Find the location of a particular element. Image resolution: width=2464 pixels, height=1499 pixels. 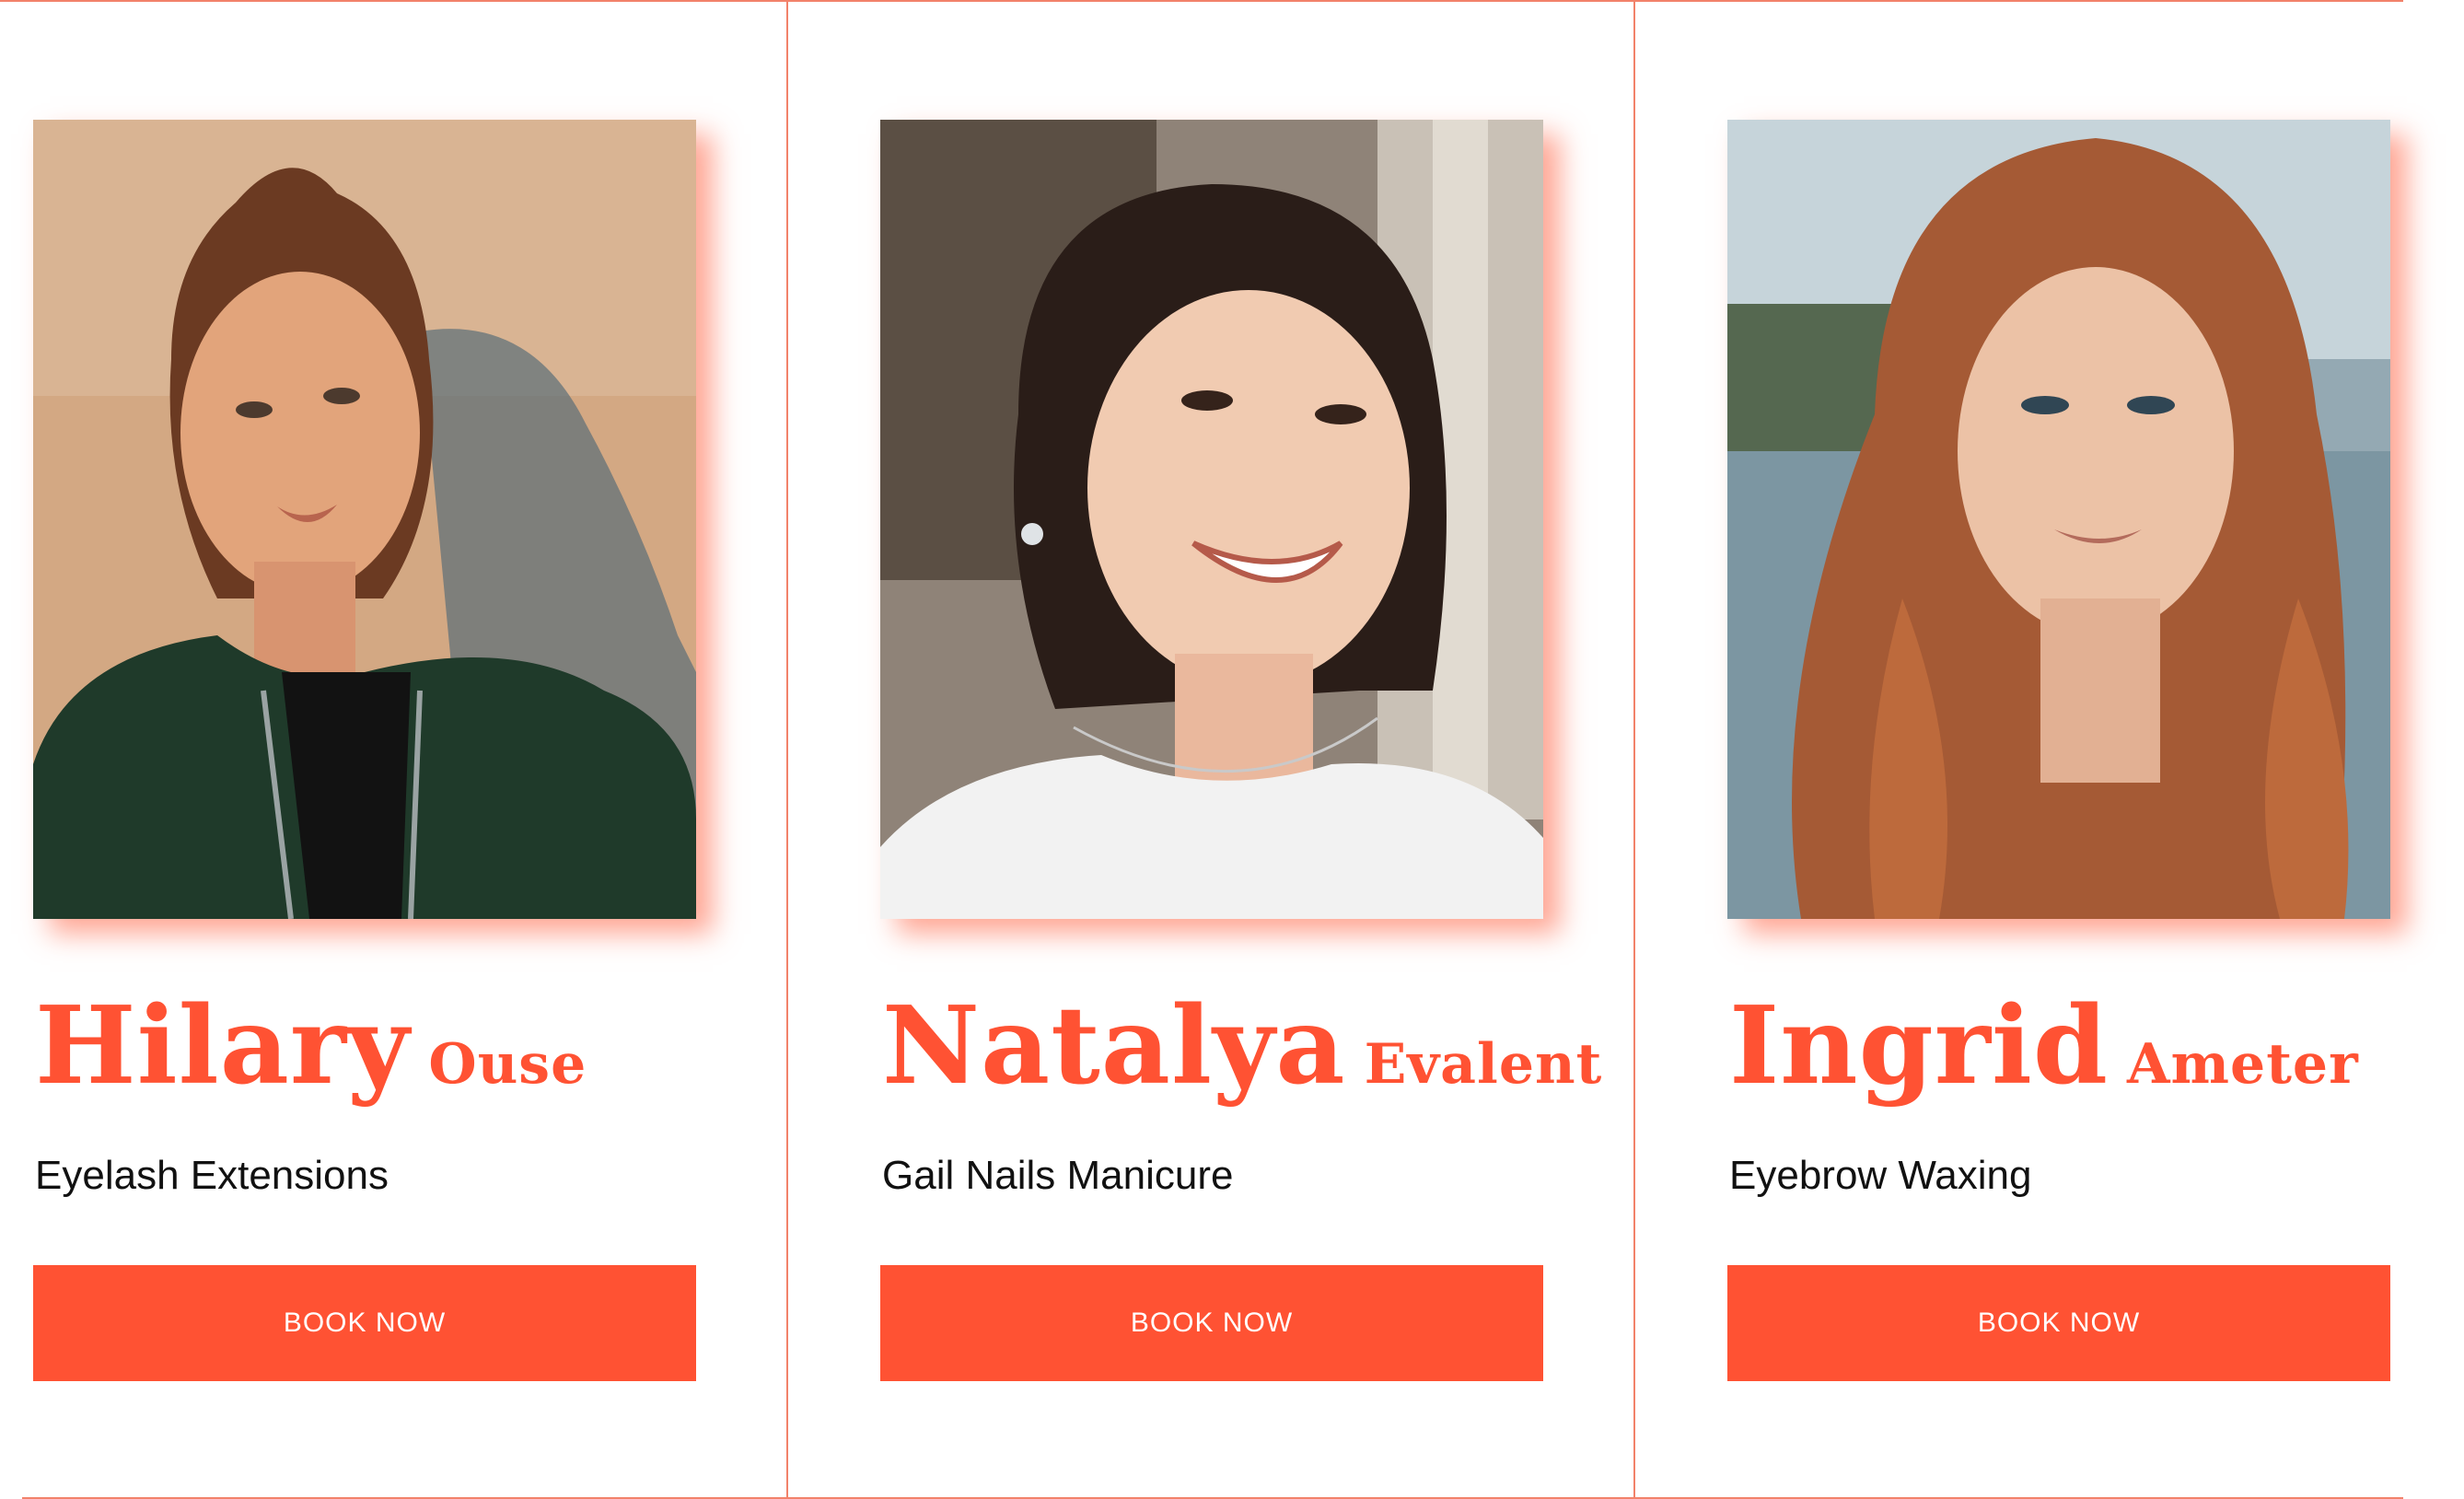

first-name: Hilary is located at coordinates (223, 1046).